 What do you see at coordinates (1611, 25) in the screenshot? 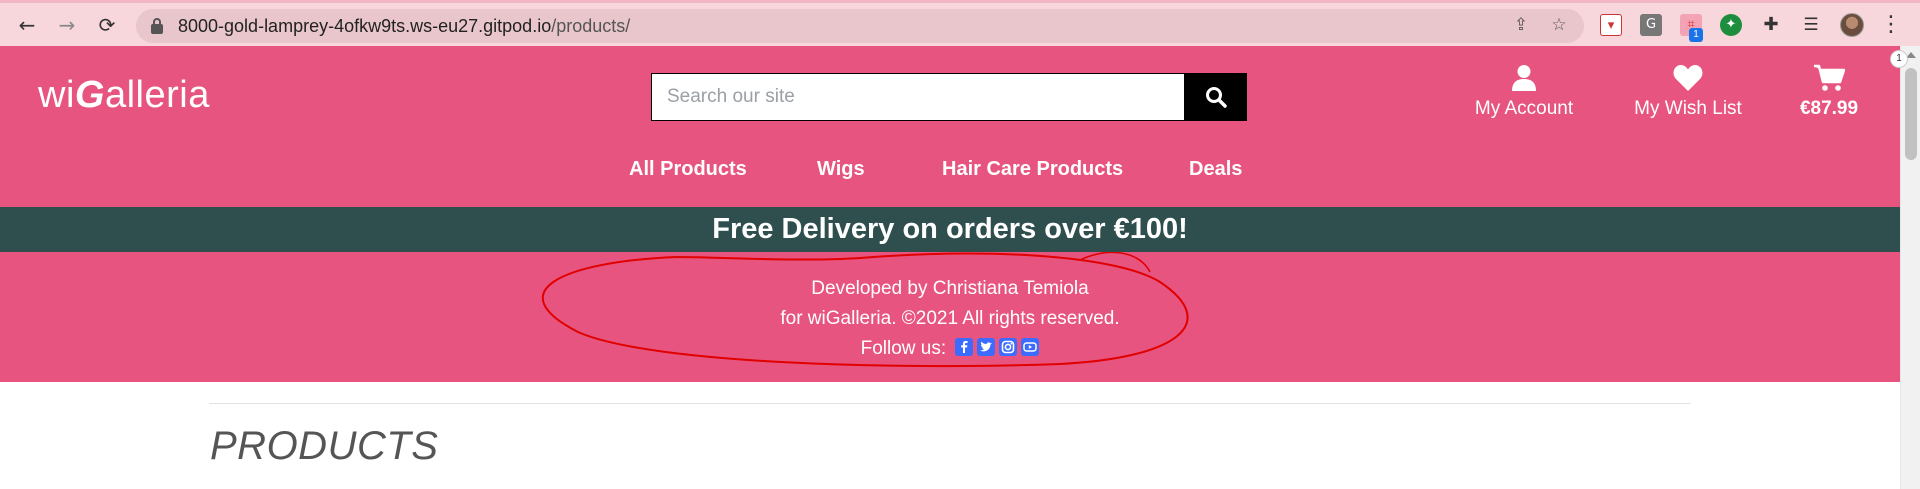
I see `shield-extension-icon: ▾` at bounding box center [1611, 25].